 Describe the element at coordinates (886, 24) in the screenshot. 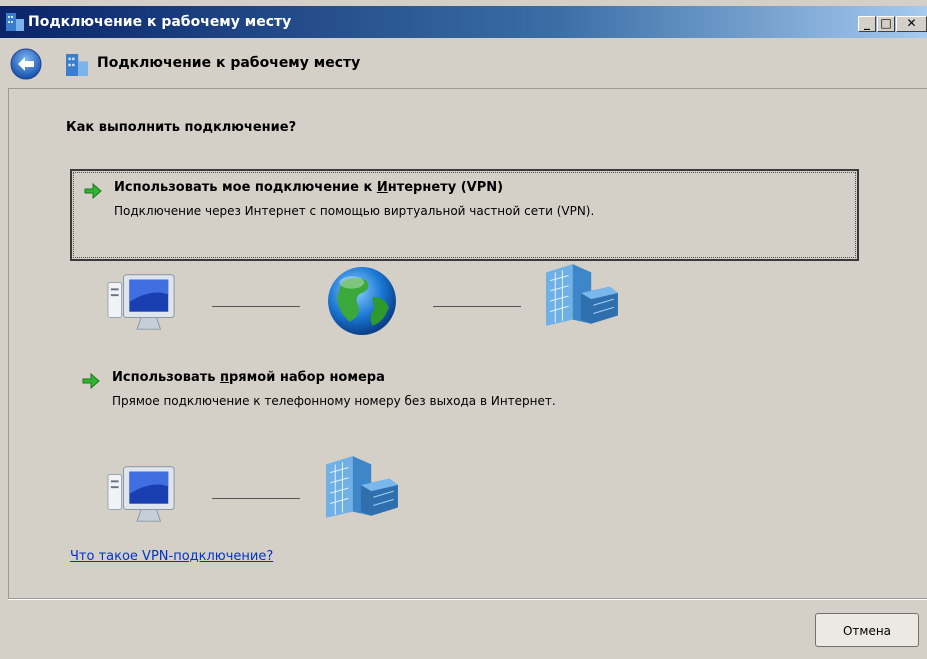

I see `maximize-icon: □` at that location.